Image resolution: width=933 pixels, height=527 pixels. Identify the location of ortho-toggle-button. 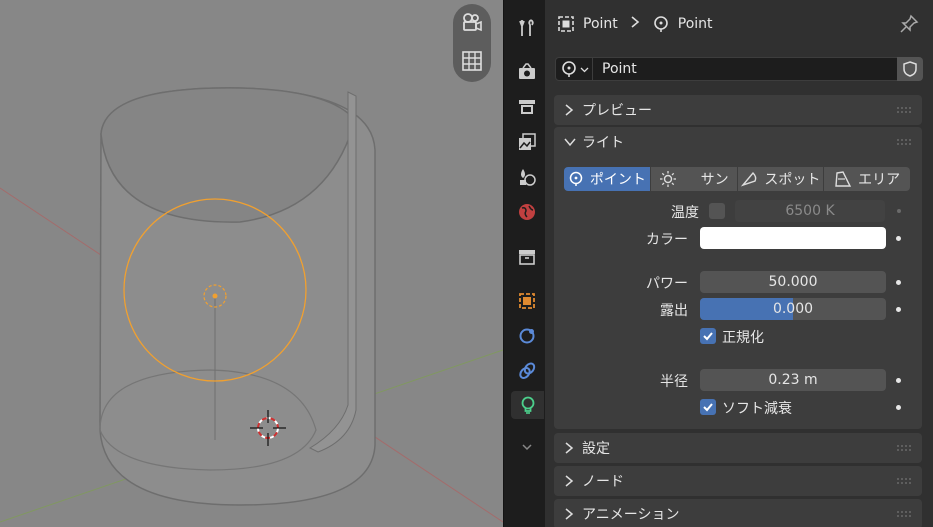
(472, 61).